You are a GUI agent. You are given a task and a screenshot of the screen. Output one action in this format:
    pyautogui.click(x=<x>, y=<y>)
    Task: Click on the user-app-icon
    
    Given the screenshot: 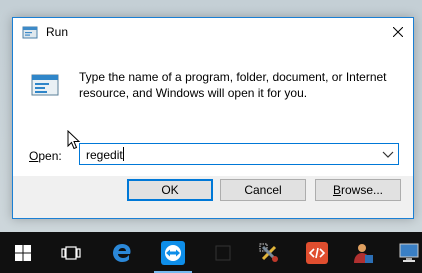 What is the action you would take?
    pyautogui.click(x=363, y=253)
    